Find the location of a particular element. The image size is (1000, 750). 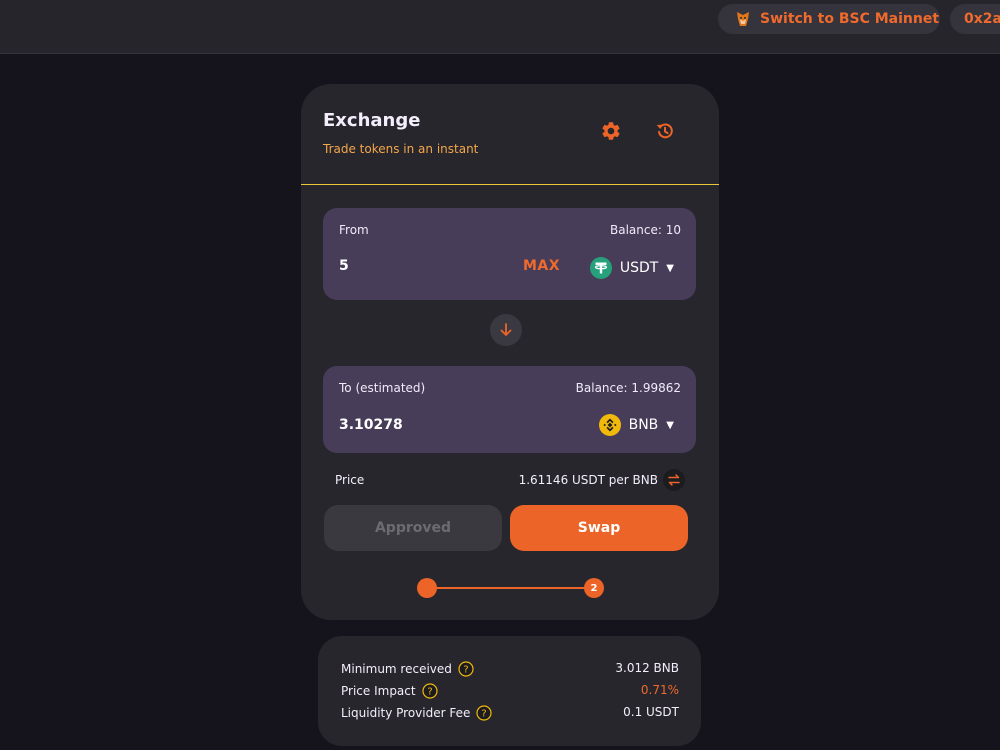

to-token-select: BNB ▼ is located at coordinates (636, 425).